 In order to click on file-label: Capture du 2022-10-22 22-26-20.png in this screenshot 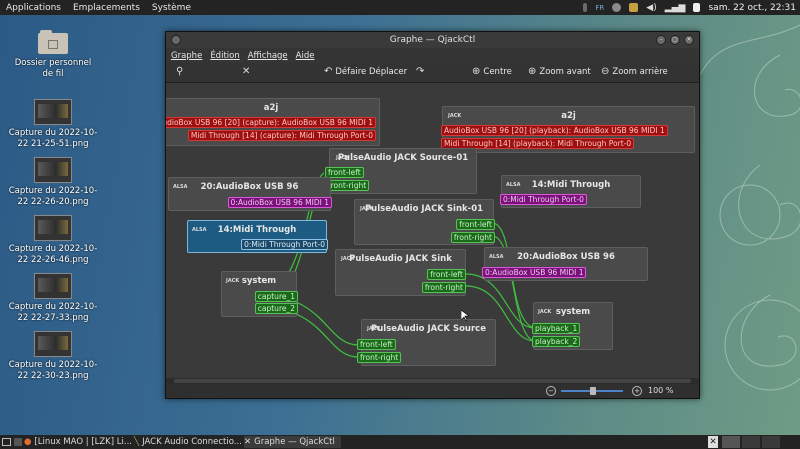, I will do `click(53, 196)`.